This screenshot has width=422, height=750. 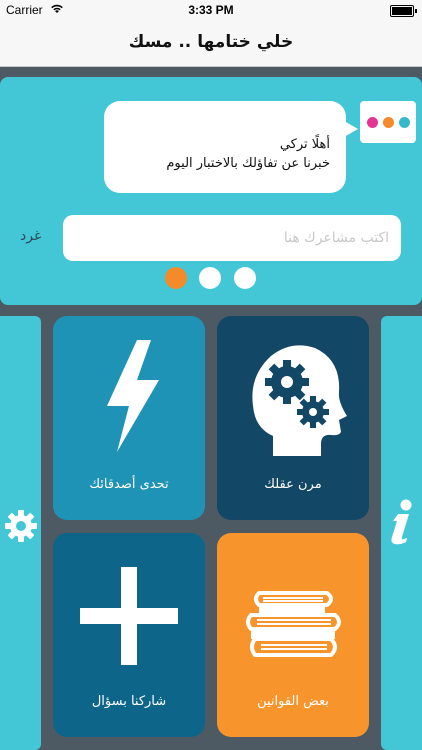 I want to click on avatar, so click(x=388, y=122).